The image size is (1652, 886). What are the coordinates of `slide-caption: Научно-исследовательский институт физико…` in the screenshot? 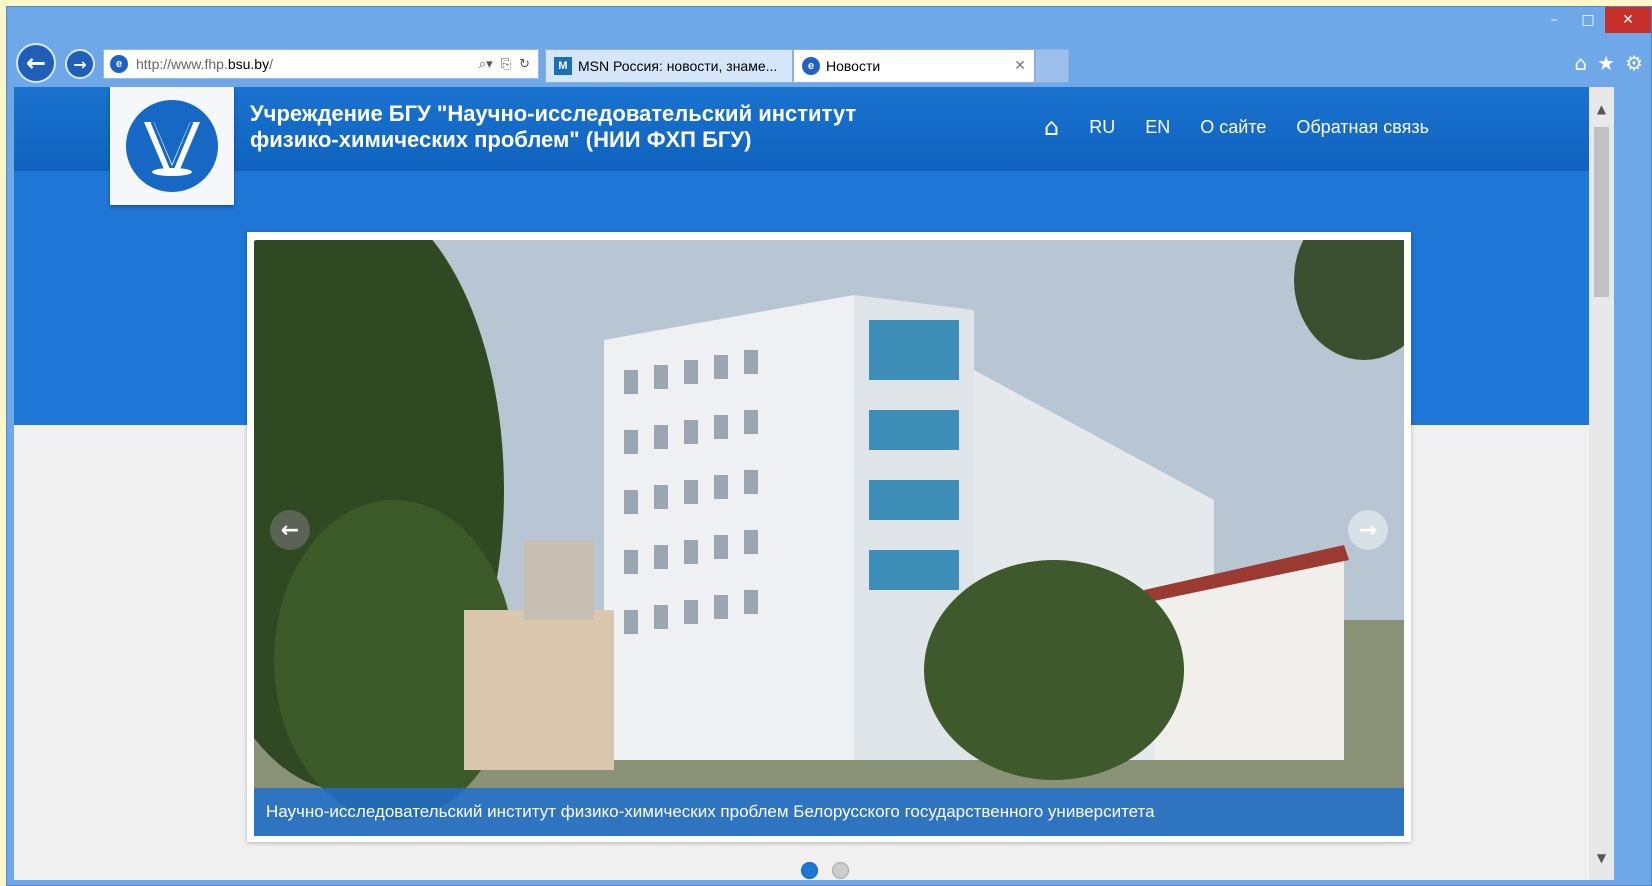 It's located at (829, 812).